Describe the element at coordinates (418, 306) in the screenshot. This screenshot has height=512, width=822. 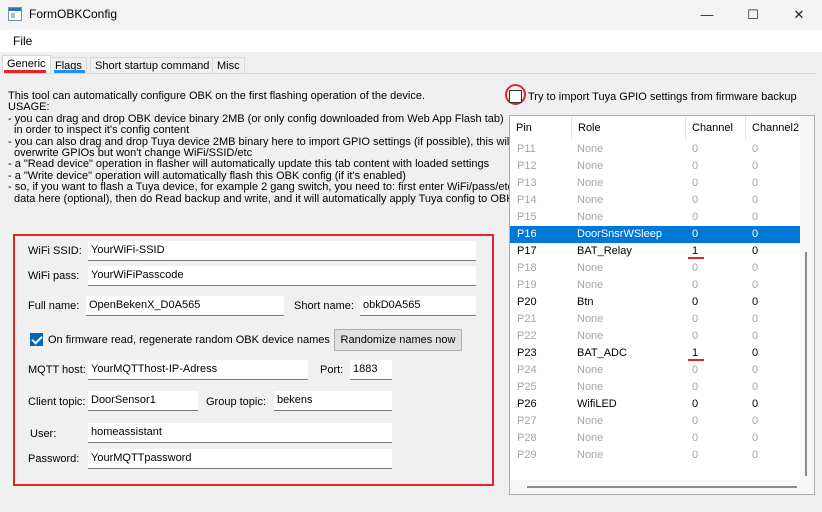
I see `short-name-input: obkD0A565` at that location.